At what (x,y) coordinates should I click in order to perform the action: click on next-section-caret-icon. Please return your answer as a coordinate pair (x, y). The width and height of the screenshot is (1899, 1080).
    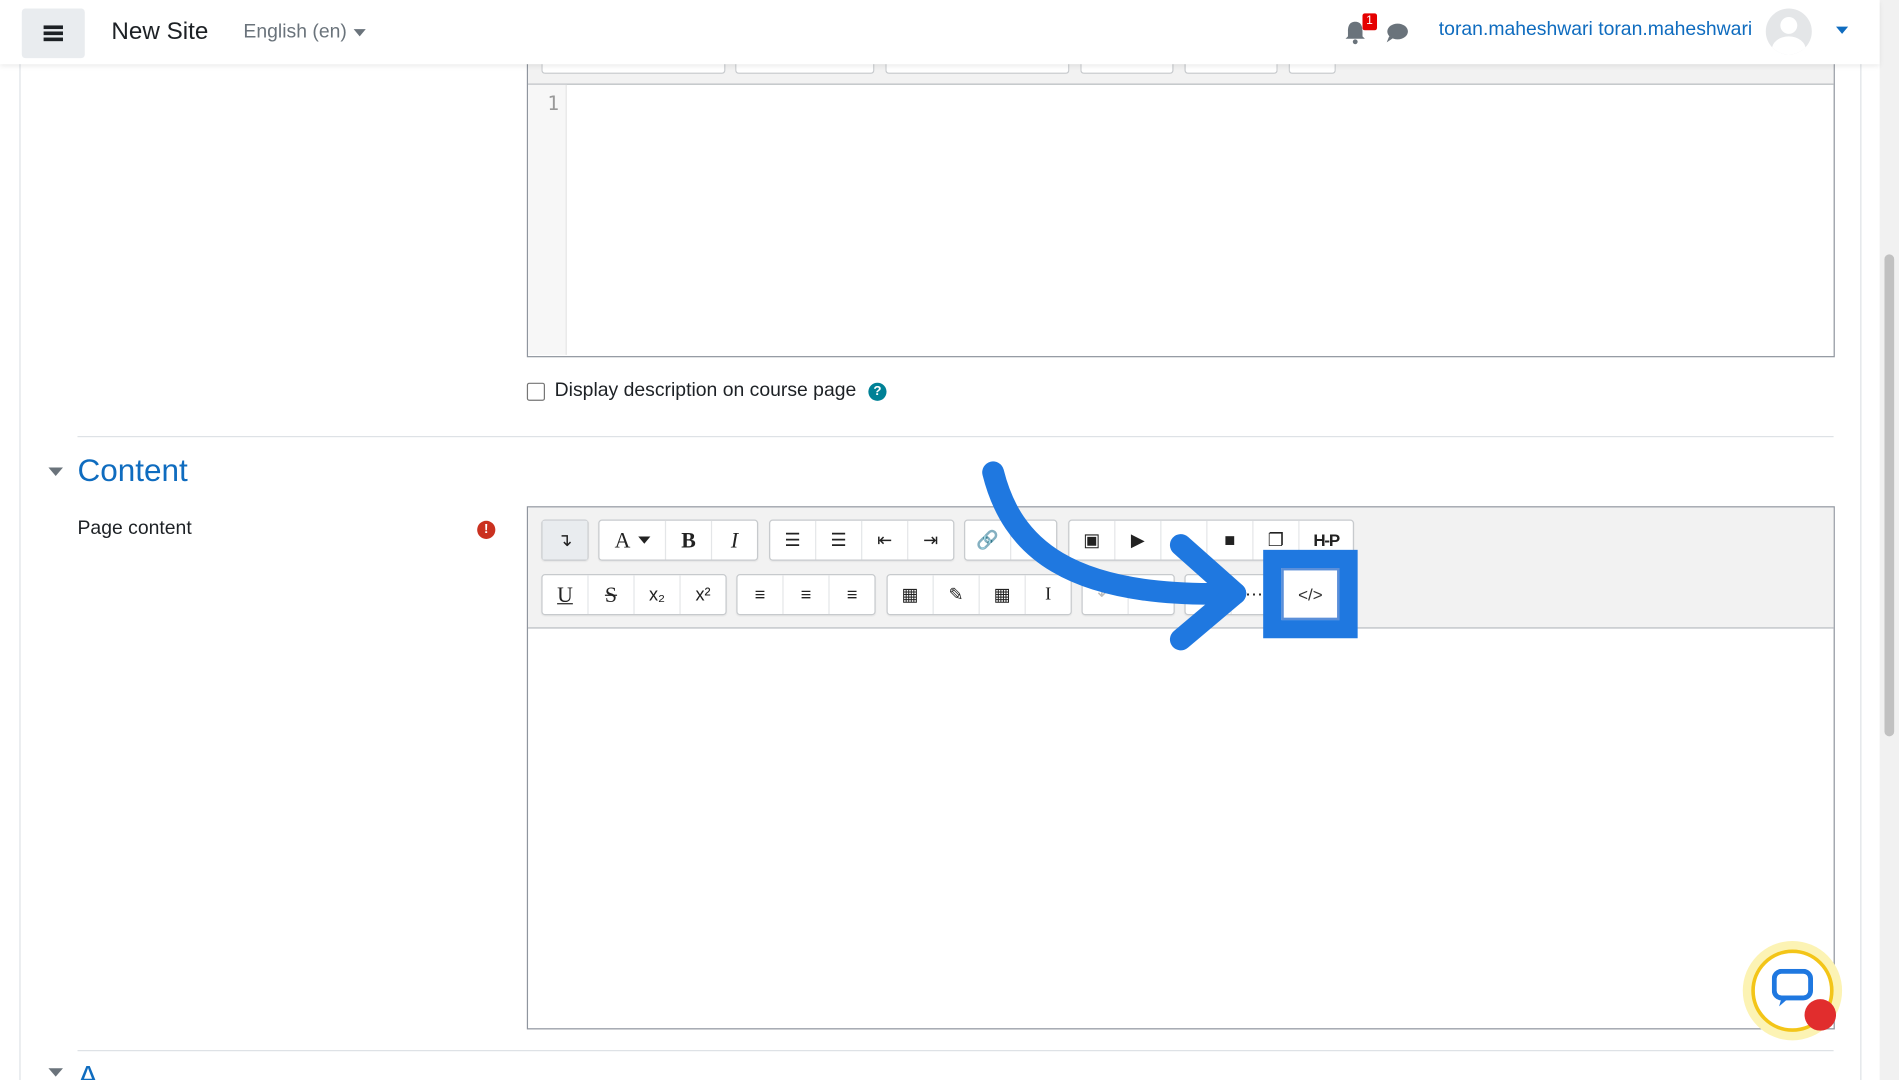
    Looking at the image, I should click on (55, 1072).